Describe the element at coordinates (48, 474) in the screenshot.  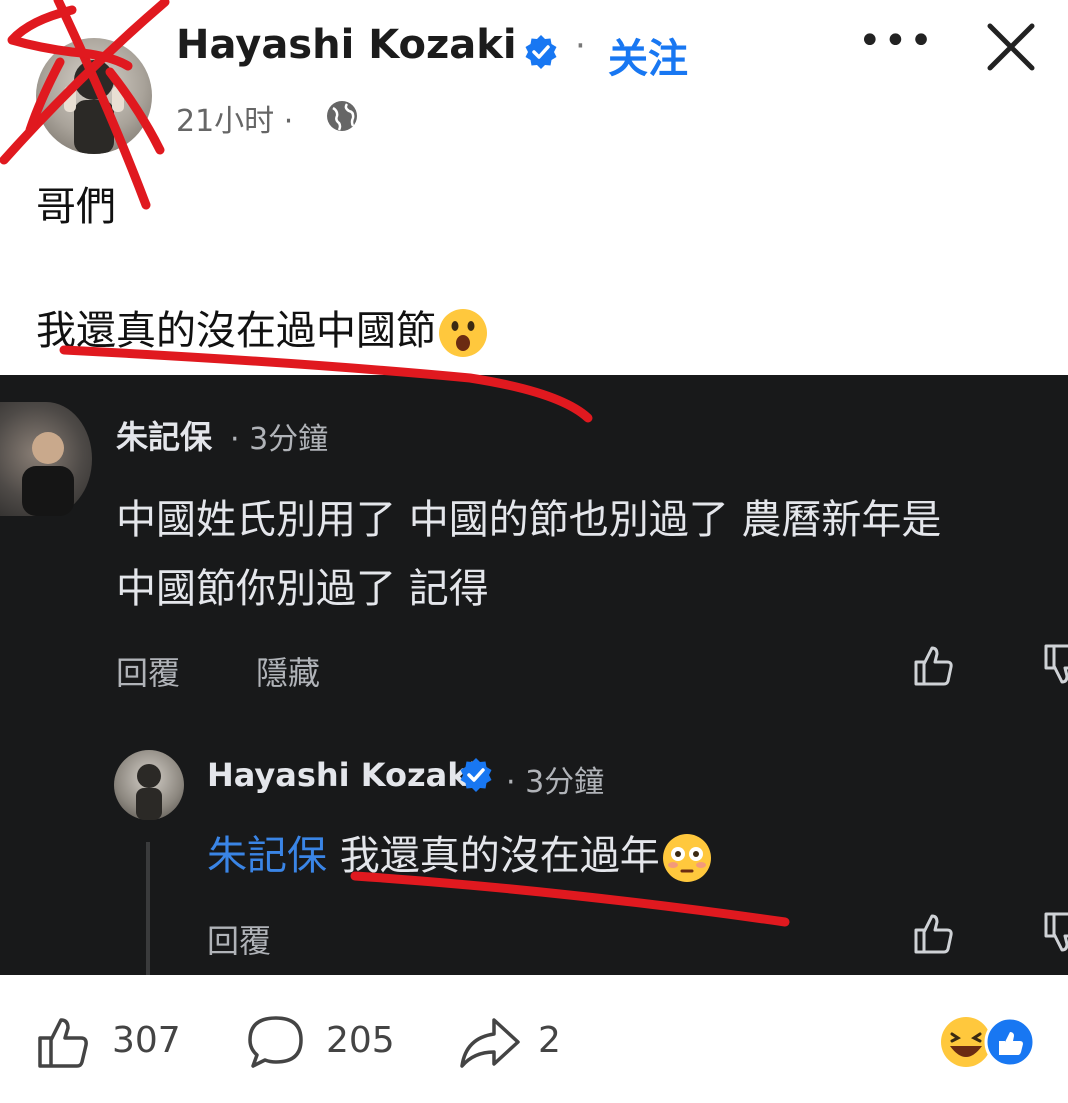
I see `commenter-avatar-image` at that location.